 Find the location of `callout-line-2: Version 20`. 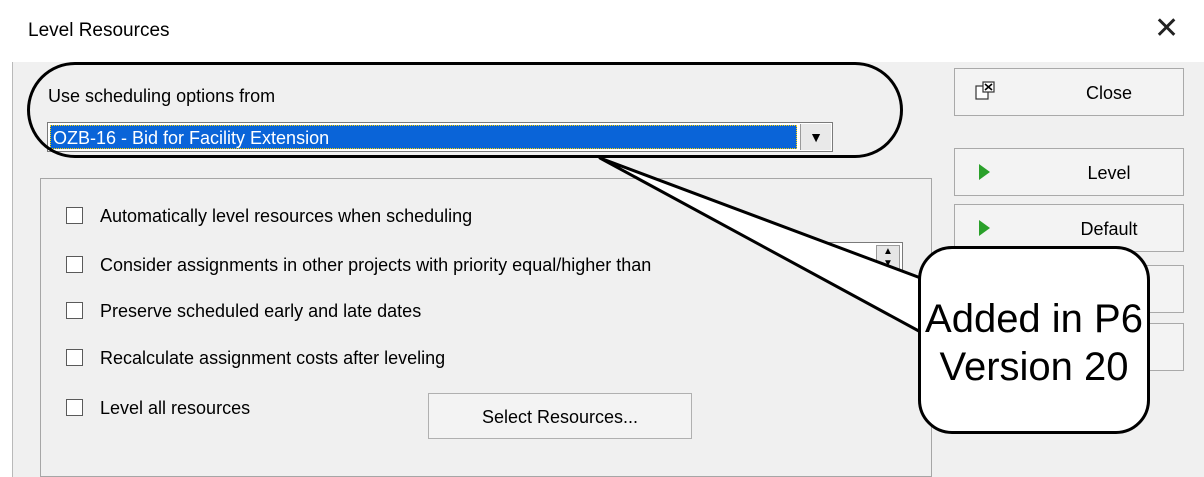

callout-line-2: Version 20 is located at coordinates (1034, 367).